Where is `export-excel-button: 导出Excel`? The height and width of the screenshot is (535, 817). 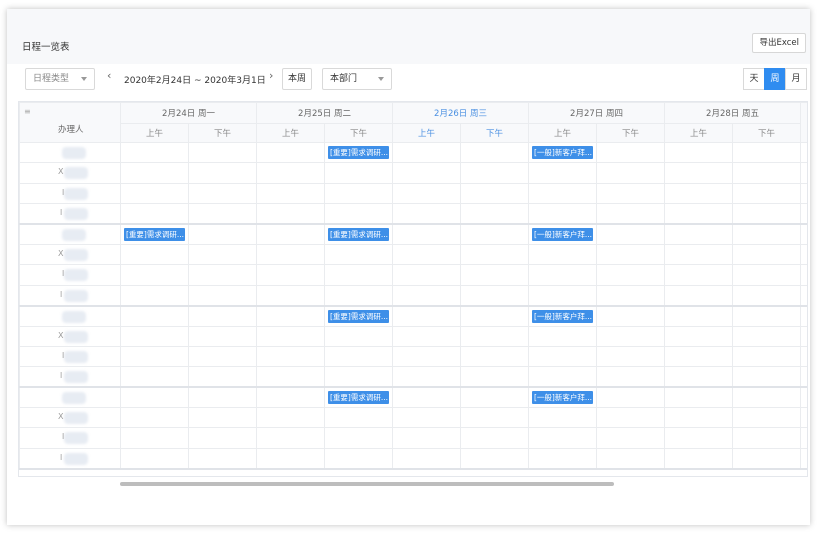
export-excel-button: 导出Excel is located at coordinates (779, 43).